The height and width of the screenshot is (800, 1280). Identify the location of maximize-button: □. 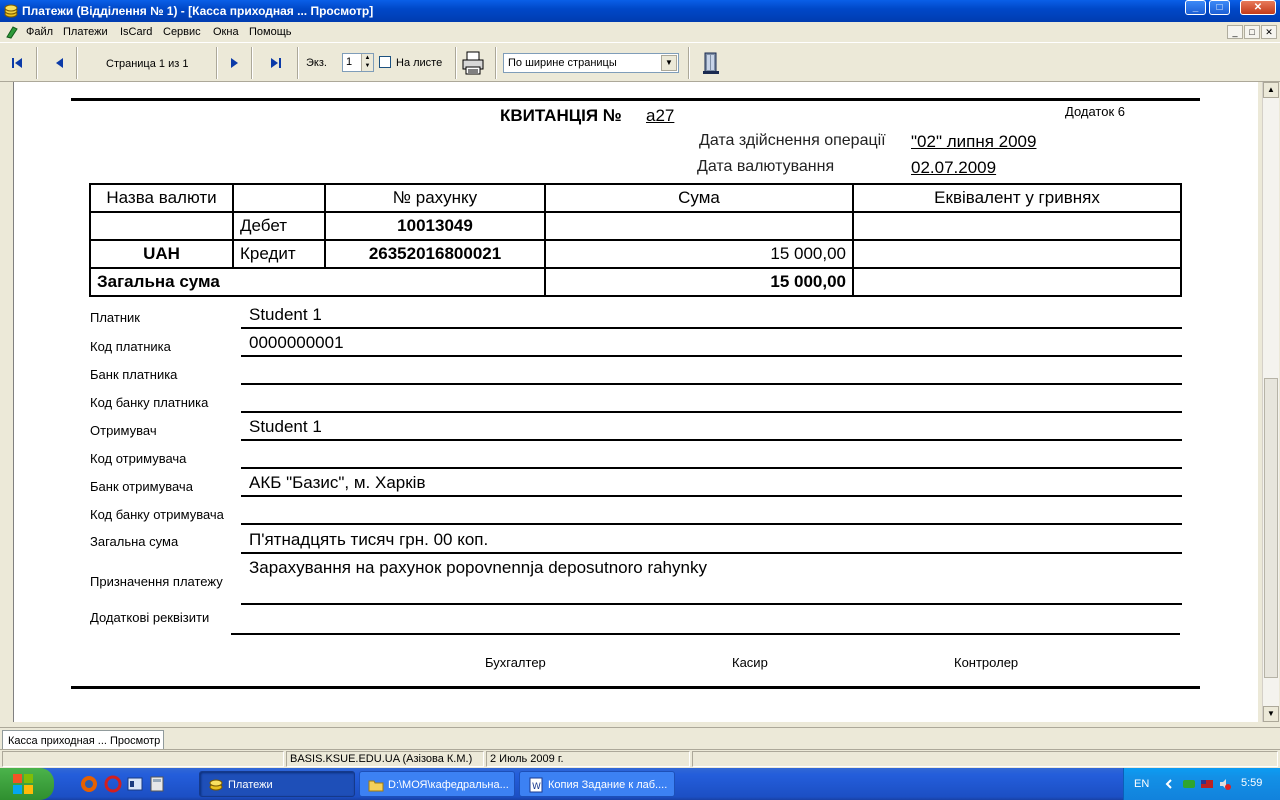
(1219, 7).